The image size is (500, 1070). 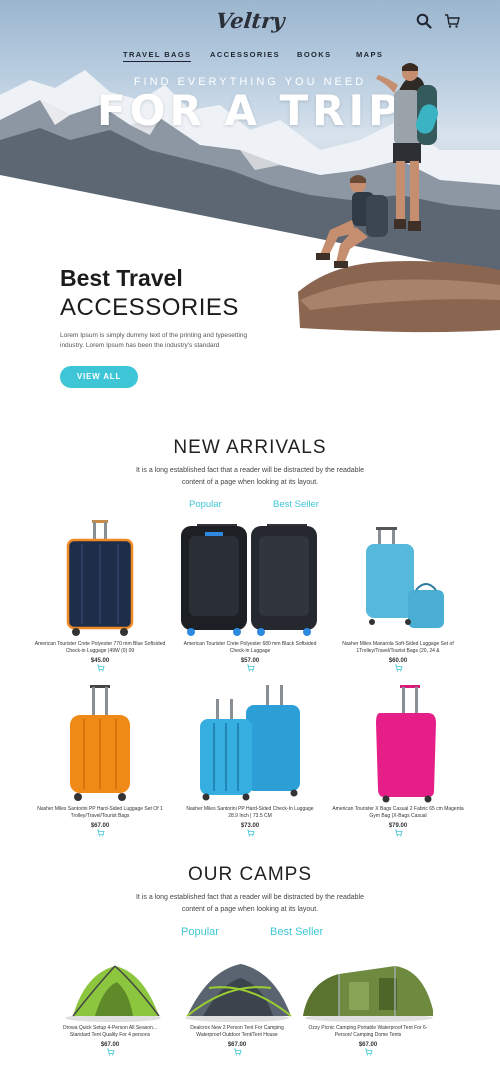 I want to click on our-camps-title: OUR CAMPS, so click(x=250, y=874).